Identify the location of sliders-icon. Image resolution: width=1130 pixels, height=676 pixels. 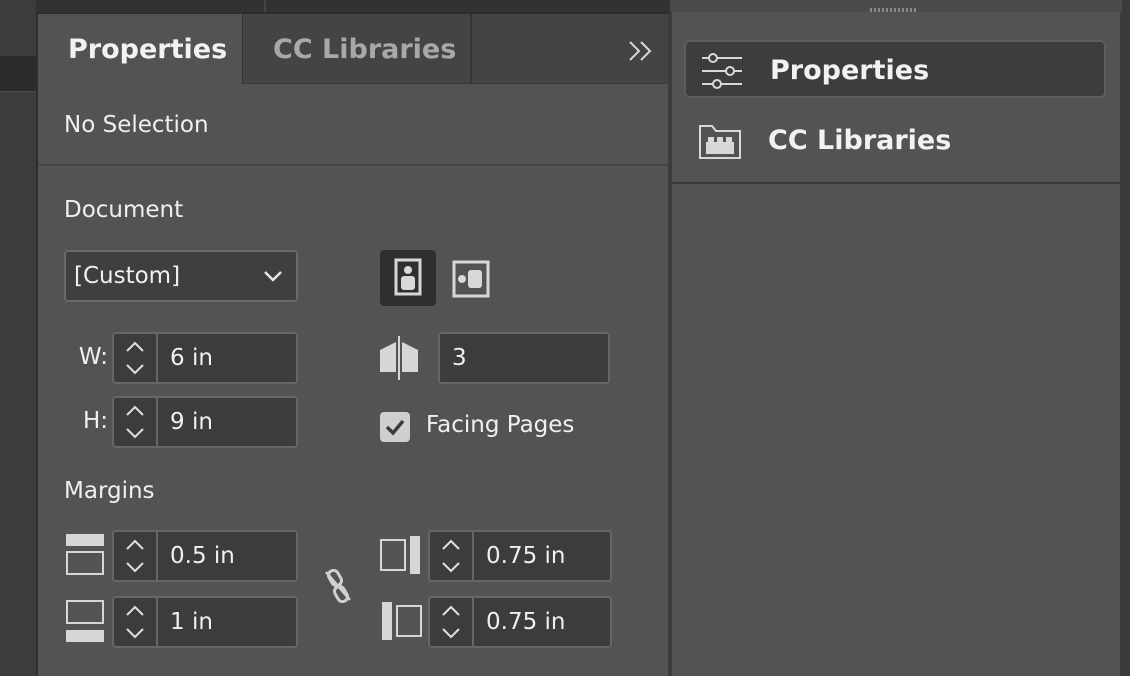
(722, 71).